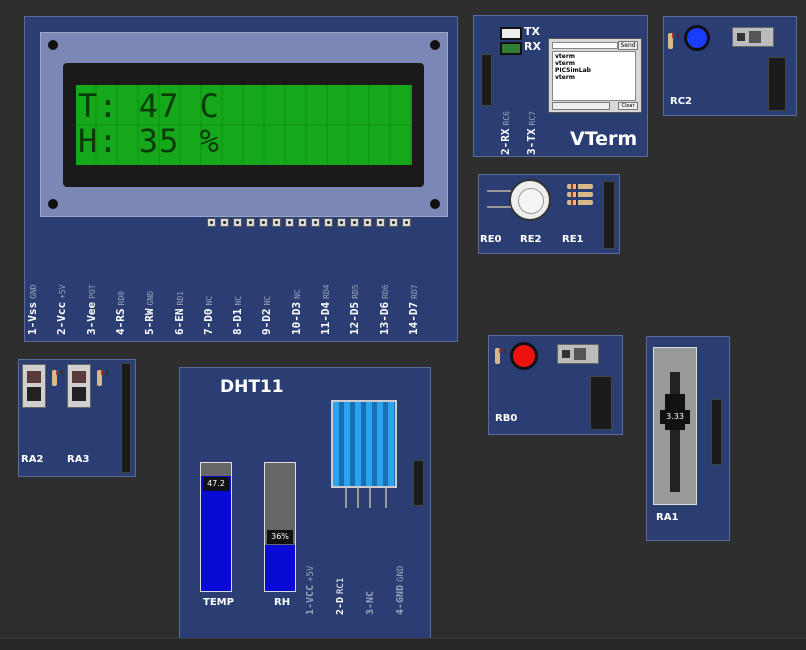 This screenshot has width=806, height=650. Describe the element at coordinates (505, 133) in the screenshot. I see `vterm-pin-rx: 2-RXRC6` at that location.